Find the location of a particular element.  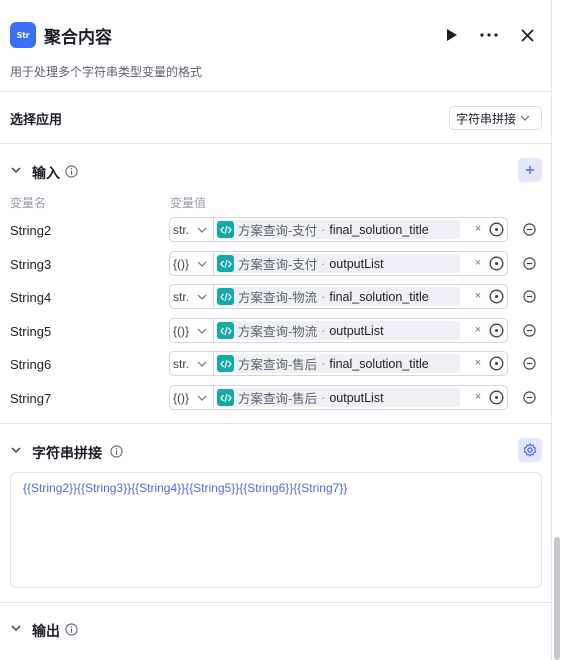

section-divider is located at coordinates (276, 602).